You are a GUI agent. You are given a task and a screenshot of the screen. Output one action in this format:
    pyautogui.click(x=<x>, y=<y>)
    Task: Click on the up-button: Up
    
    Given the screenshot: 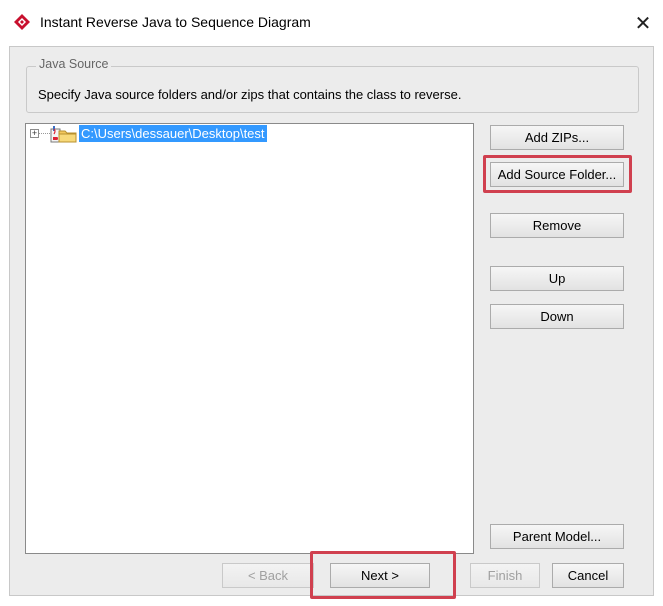 What is the action you would take?
    pyautogui.click(x=557, y=278)
    